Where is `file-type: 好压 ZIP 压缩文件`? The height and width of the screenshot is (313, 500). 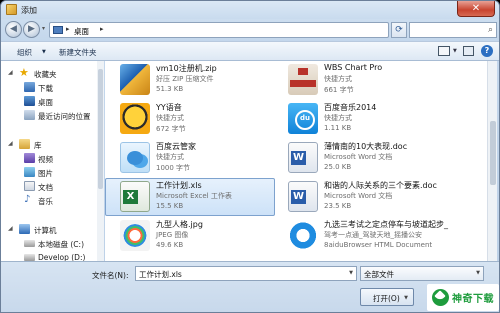
file-type: 好压 ZIP 压缩文件 is located at coordinates (185, 79).